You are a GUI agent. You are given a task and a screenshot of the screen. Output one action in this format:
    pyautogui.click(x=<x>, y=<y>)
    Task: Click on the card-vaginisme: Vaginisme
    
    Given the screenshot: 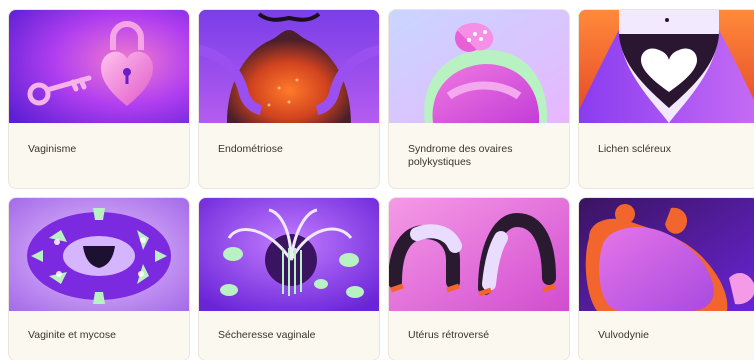 What is the action you would take?
    pyautogui.click(x=99, y=99)
    